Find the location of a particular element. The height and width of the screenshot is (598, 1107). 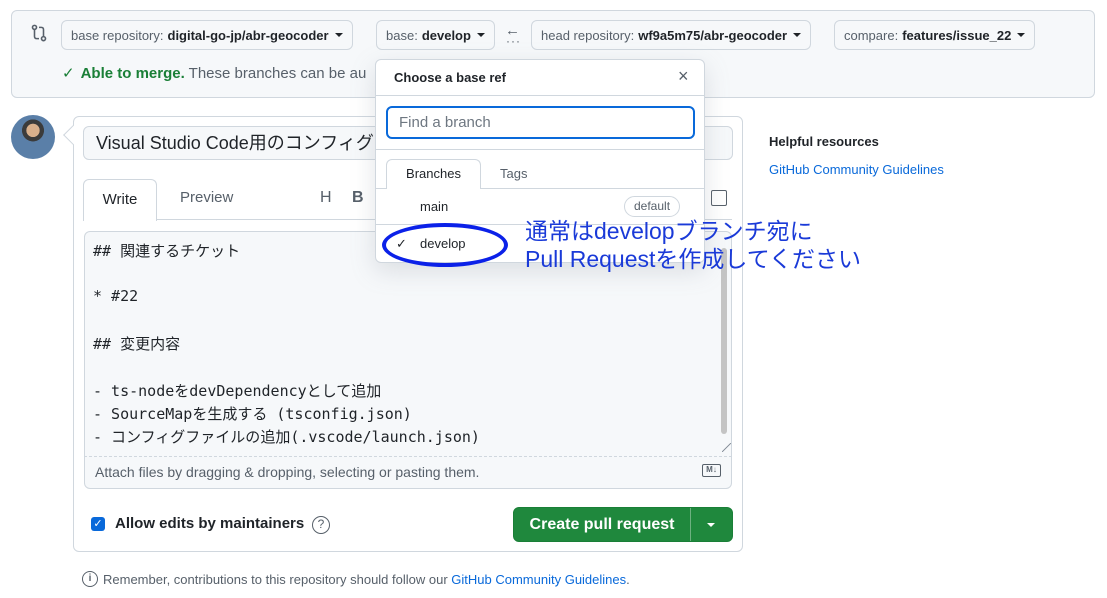

compare-branch-prefix: compare: is located at coordinates (871, 35).